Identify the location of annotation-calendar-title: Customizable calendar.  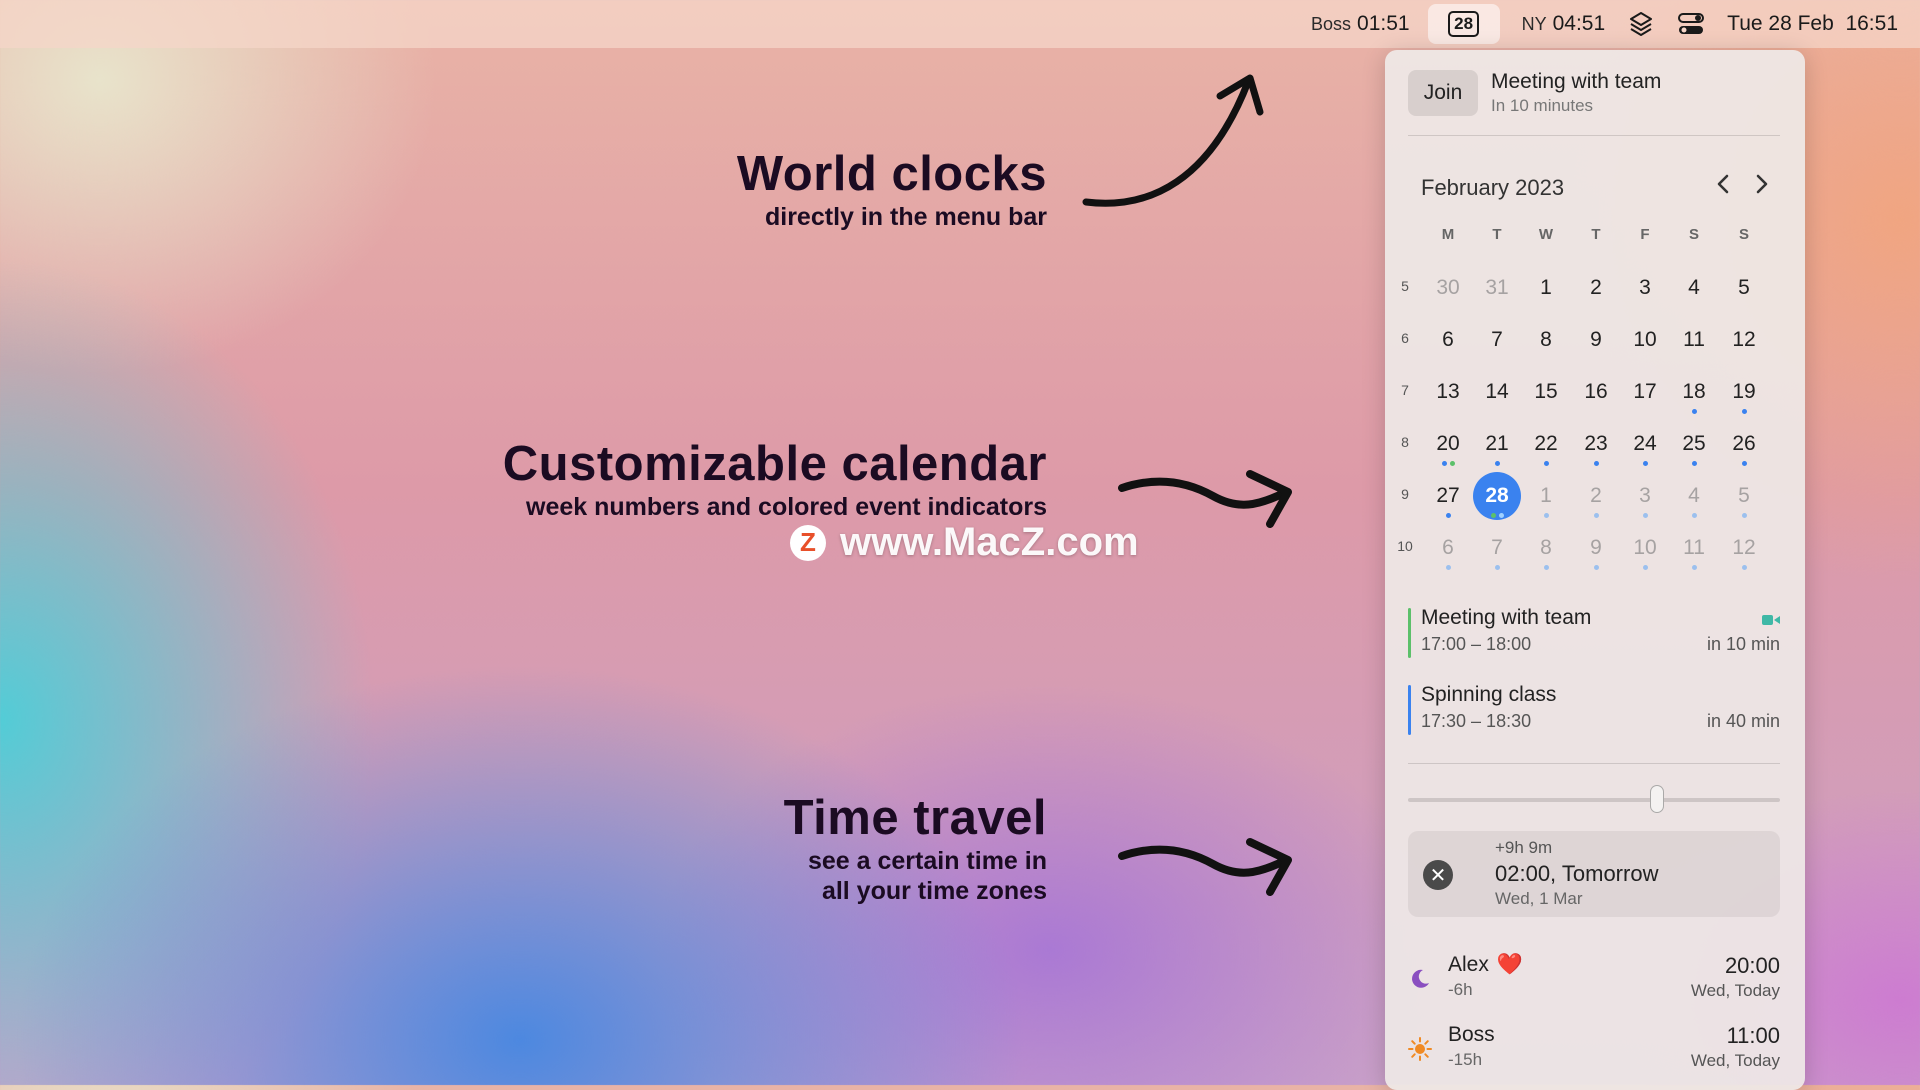
(774, 464).